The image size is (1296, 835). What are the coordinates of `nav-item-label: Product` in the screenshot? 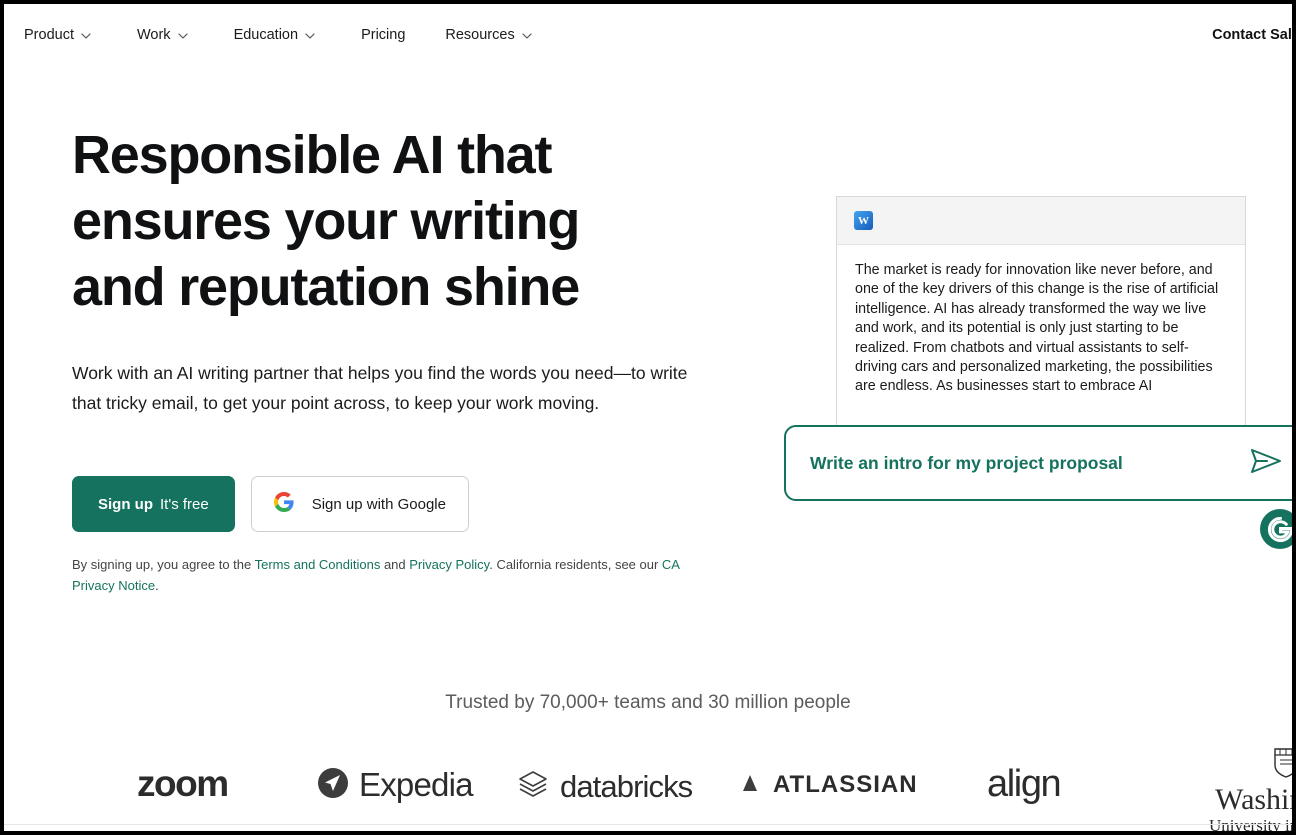 It's located at (49, 35).